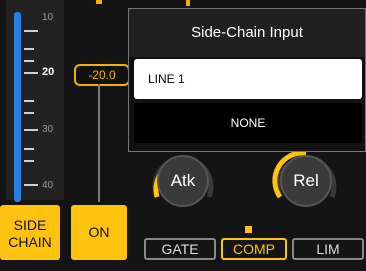  I want to click on tab-lim: LIM, so click(328, 249).